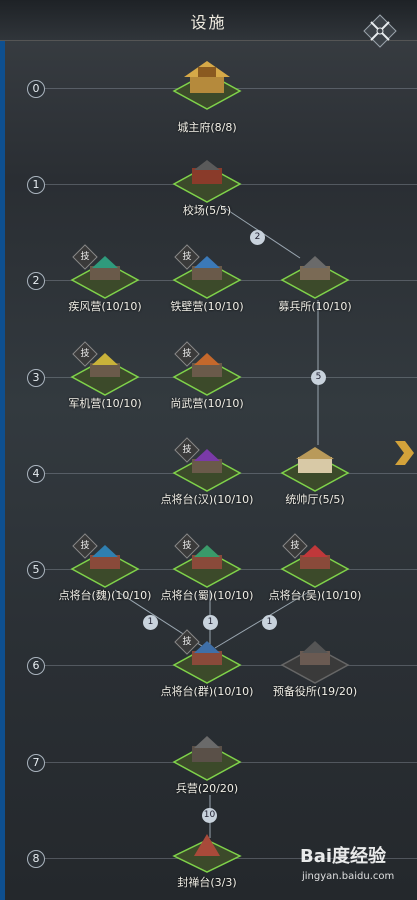  I want to click on building-city-lord: 城主府(8/8), so click(207, 96).